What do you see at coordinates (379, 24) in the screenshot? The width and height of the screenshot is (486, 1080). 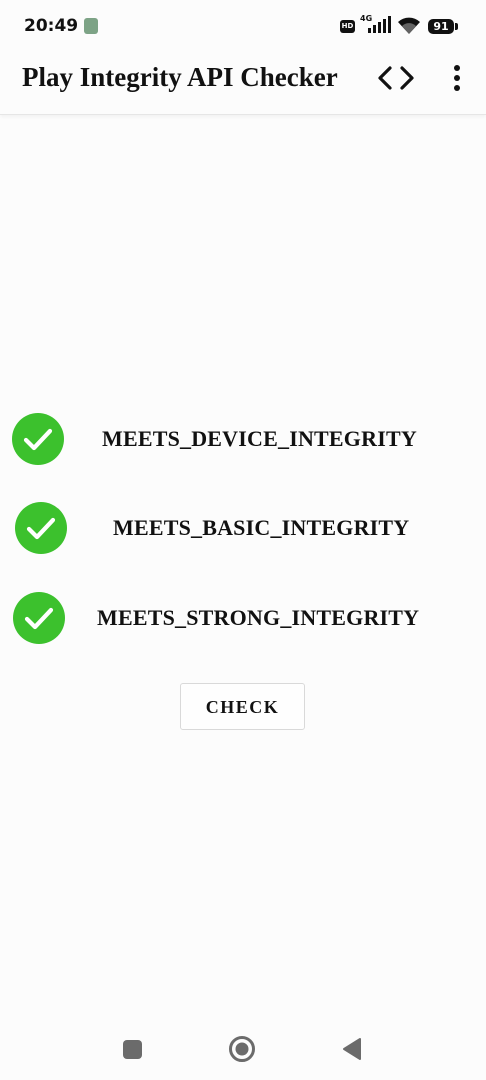 I see `signal-icon` at bounding box center [379, 24].